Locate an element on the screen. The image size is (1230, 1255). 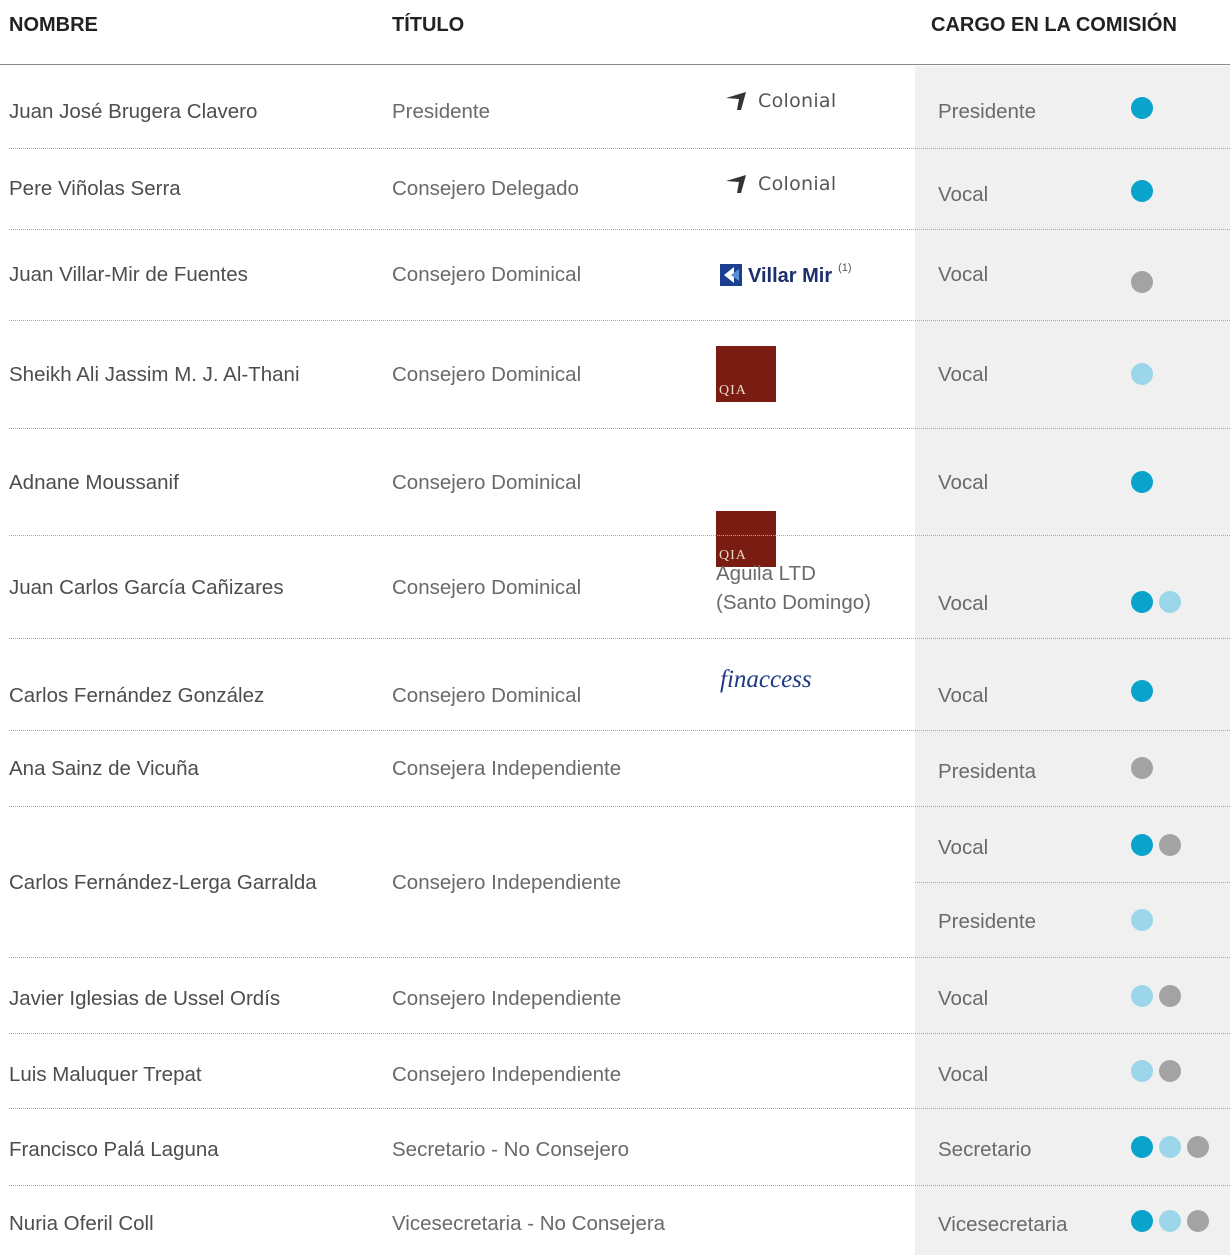
member-title: Secretario - No Consejero is located at coordinates (510, 1149).